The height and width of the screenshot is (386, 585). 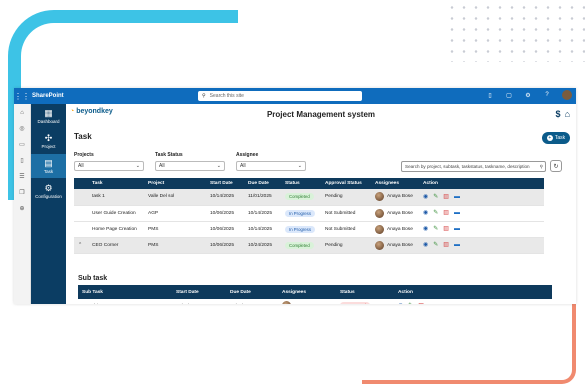 What do you see at coordinates (218, 166) in the screenshot?
I see `chevron-down-icon: ⌄` at bounding box center [218, 166].